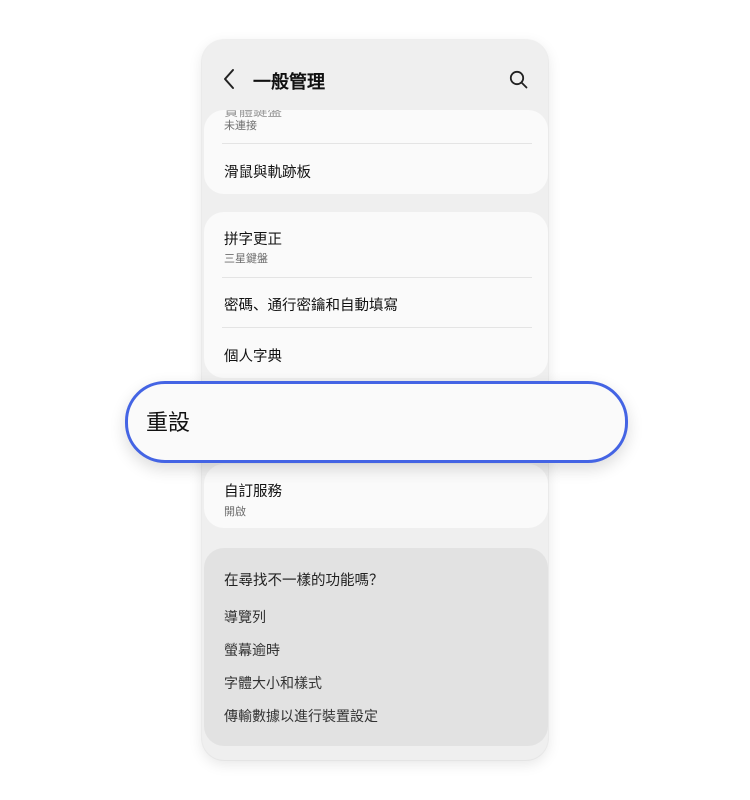  Describe the element at coordinates (253, 240) in the screenshot. I see `row-title: 拼字更正` at that location.